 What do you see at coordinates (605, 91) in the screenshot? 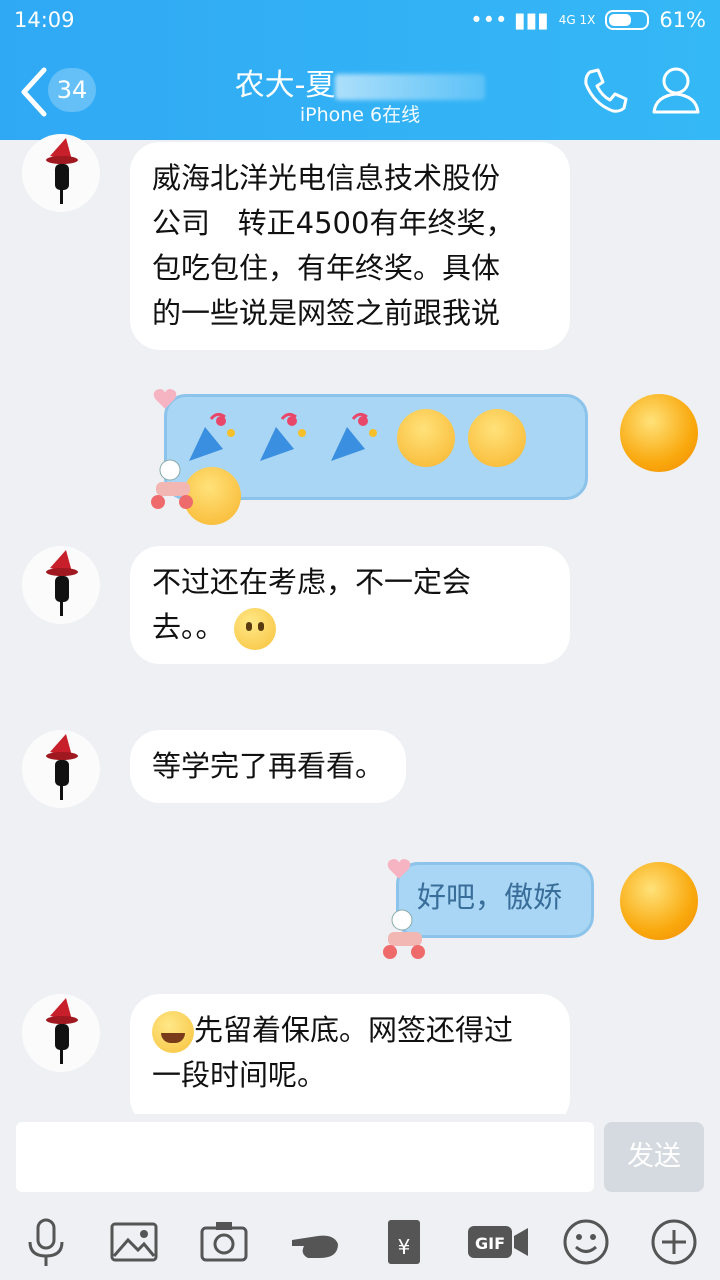
I see `phone-icon` at bounding box center [605, 91].